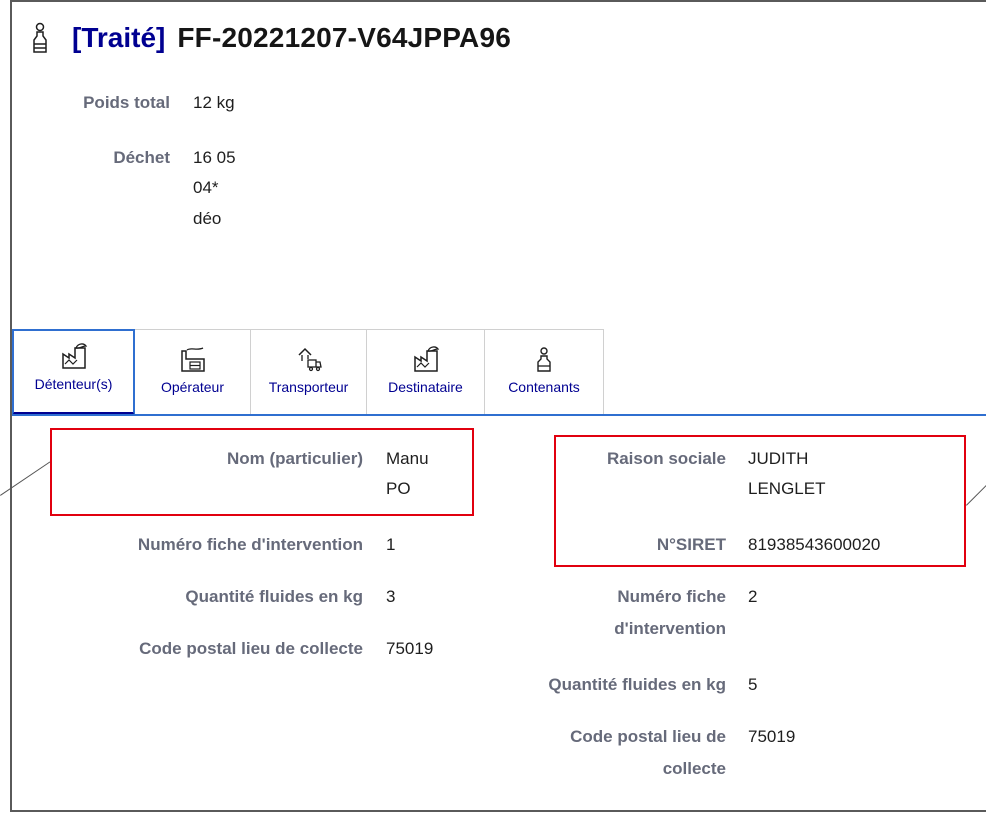  What do you see at coordinates (250, 544) in the screenshot?
I see `fiche-label: Numéro fiche d'intervention` at bounding box center [250, 544].